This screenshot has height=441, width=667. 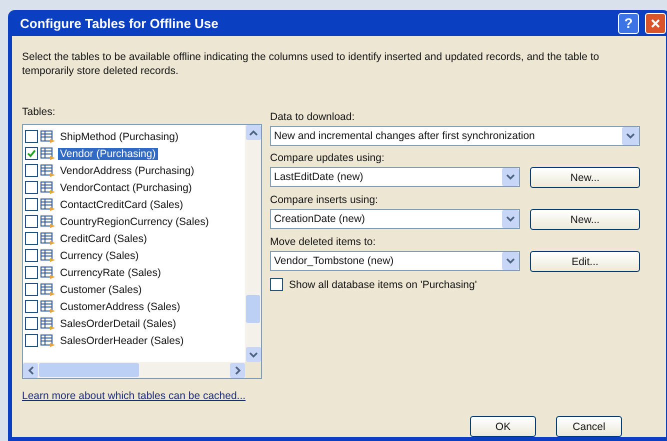 What do you see at coordinates (323, 242) in the screenshot?
I see `field-label: Move deleted items to:` at bounding box center [323, 242].